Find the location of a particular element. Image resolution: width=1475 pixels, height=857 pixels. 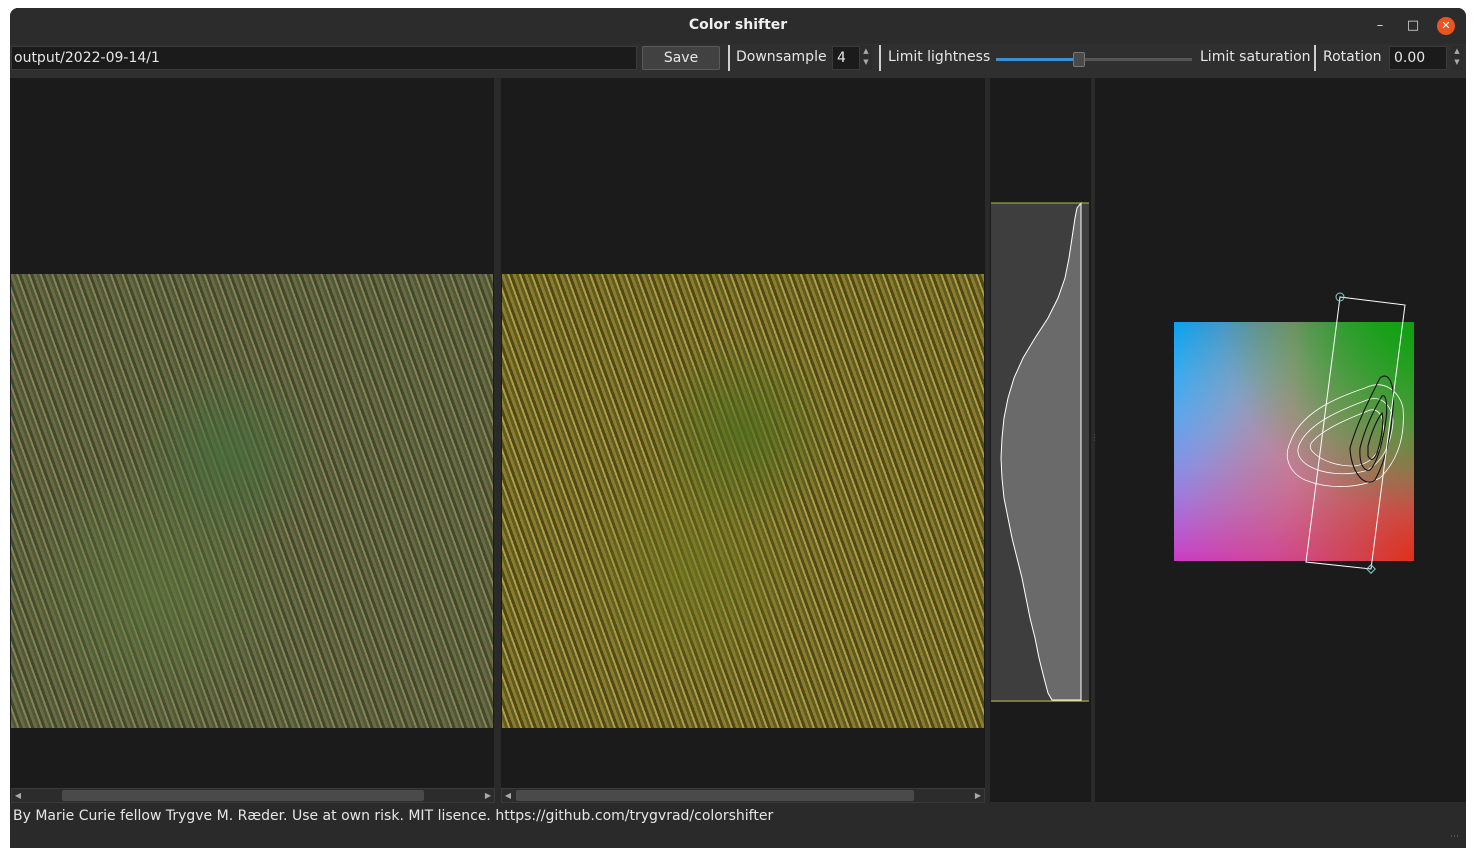

minimize-icon: – is located at coordinates (1380, 26).